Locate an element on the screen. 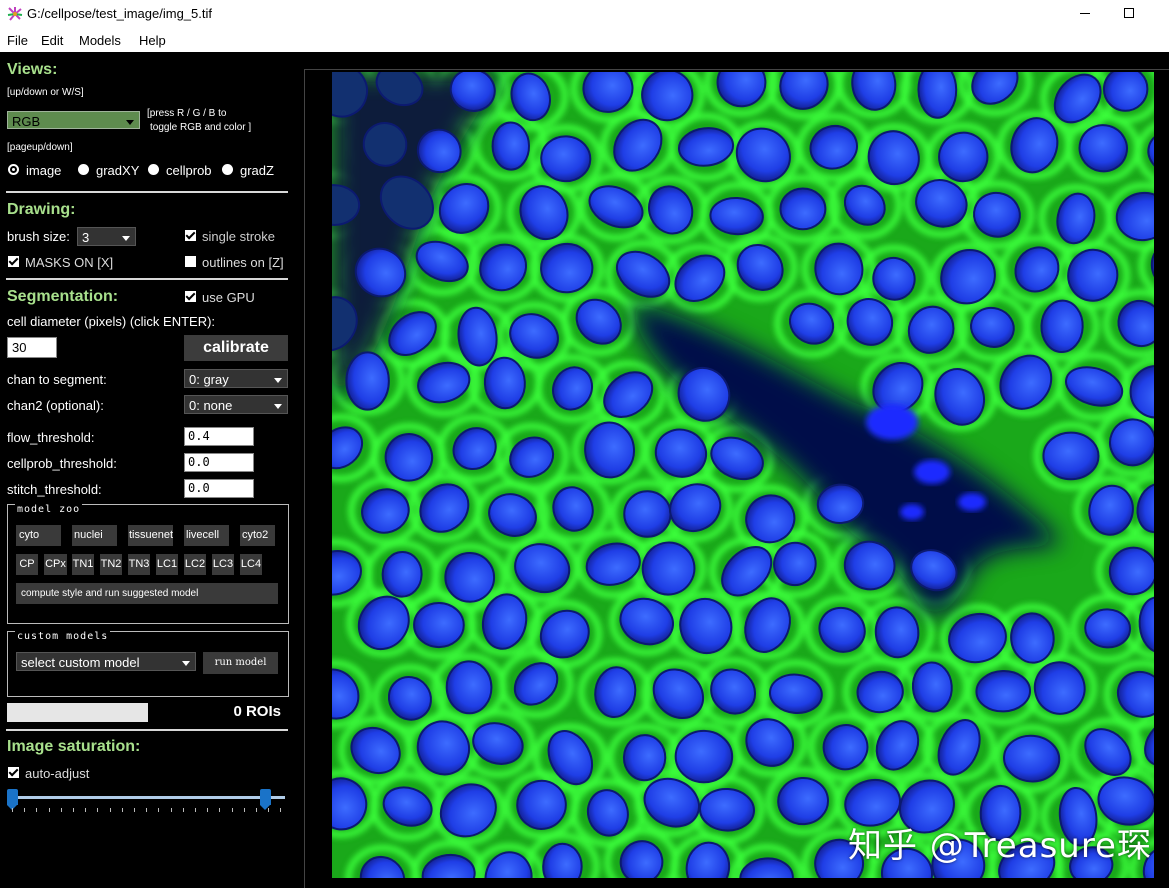 This screenshot has height=888, width=1169. menu-models: Models is located at coordinates (100, 40).